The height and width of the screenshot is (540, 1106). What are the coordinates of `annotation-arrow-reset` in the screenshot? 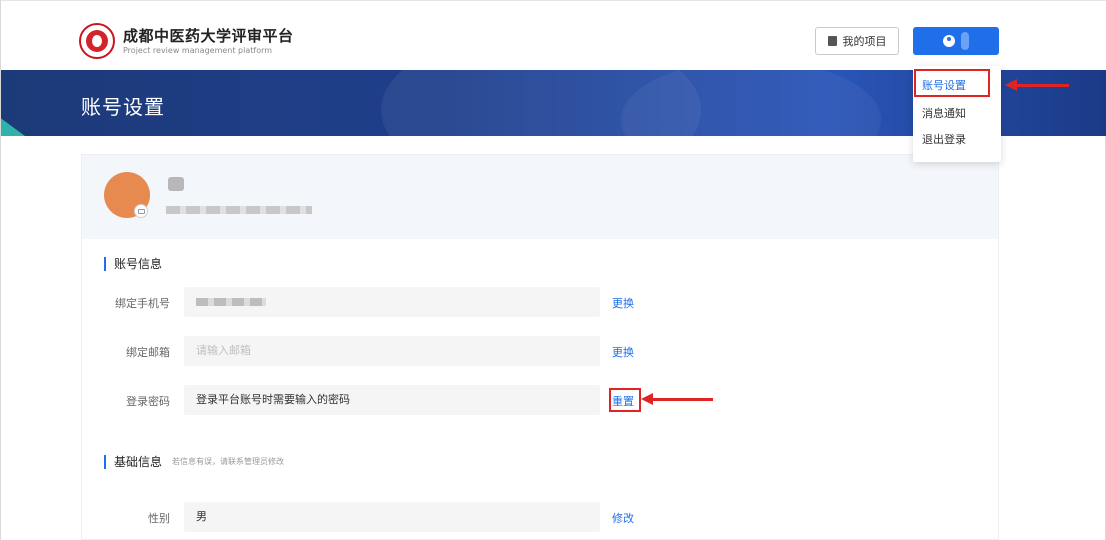 It's located at (677, 399).